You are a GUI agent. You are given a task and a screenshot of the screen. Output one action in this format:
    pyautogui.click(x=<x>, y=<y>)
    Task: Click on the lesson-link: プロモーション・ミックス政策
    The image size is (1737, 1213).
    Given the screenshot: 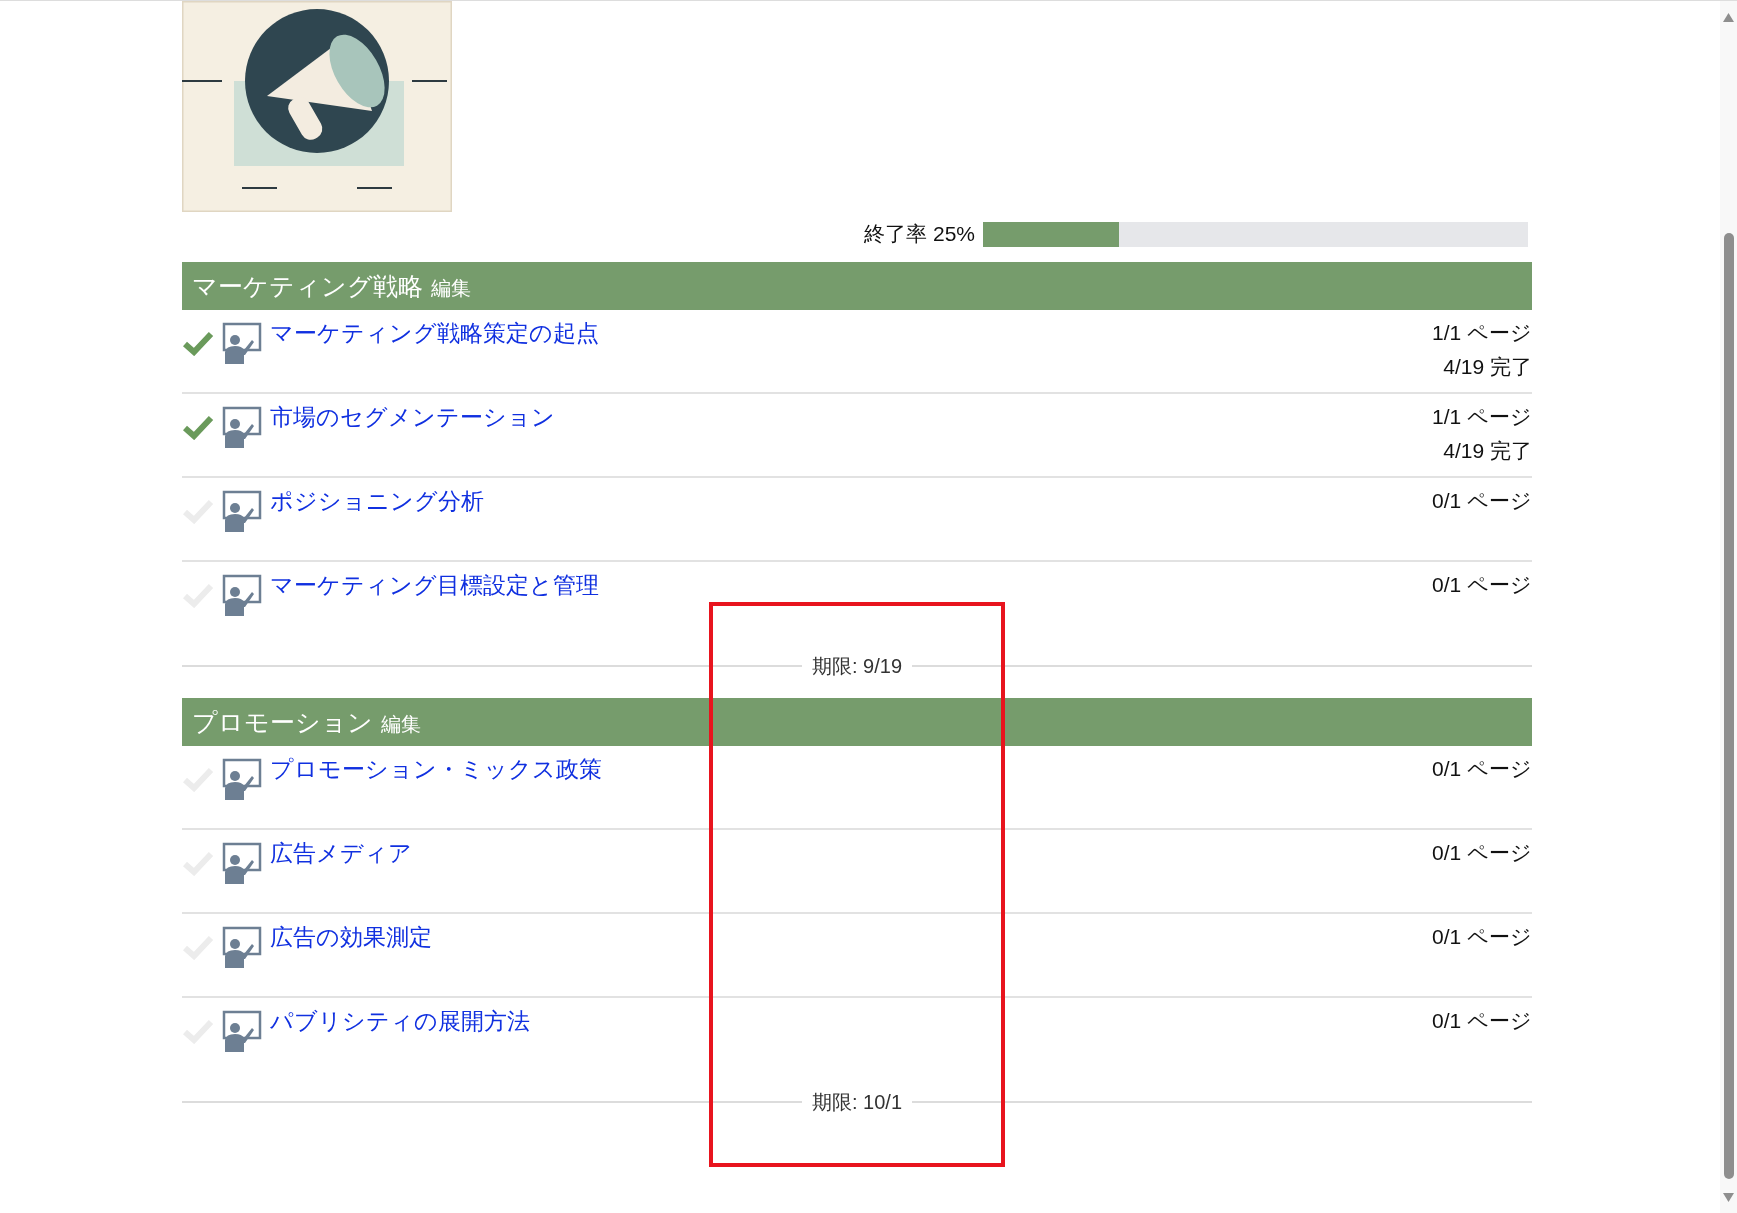 What is the action you would take?
    pyautogui.click(x=436, y=769)
    